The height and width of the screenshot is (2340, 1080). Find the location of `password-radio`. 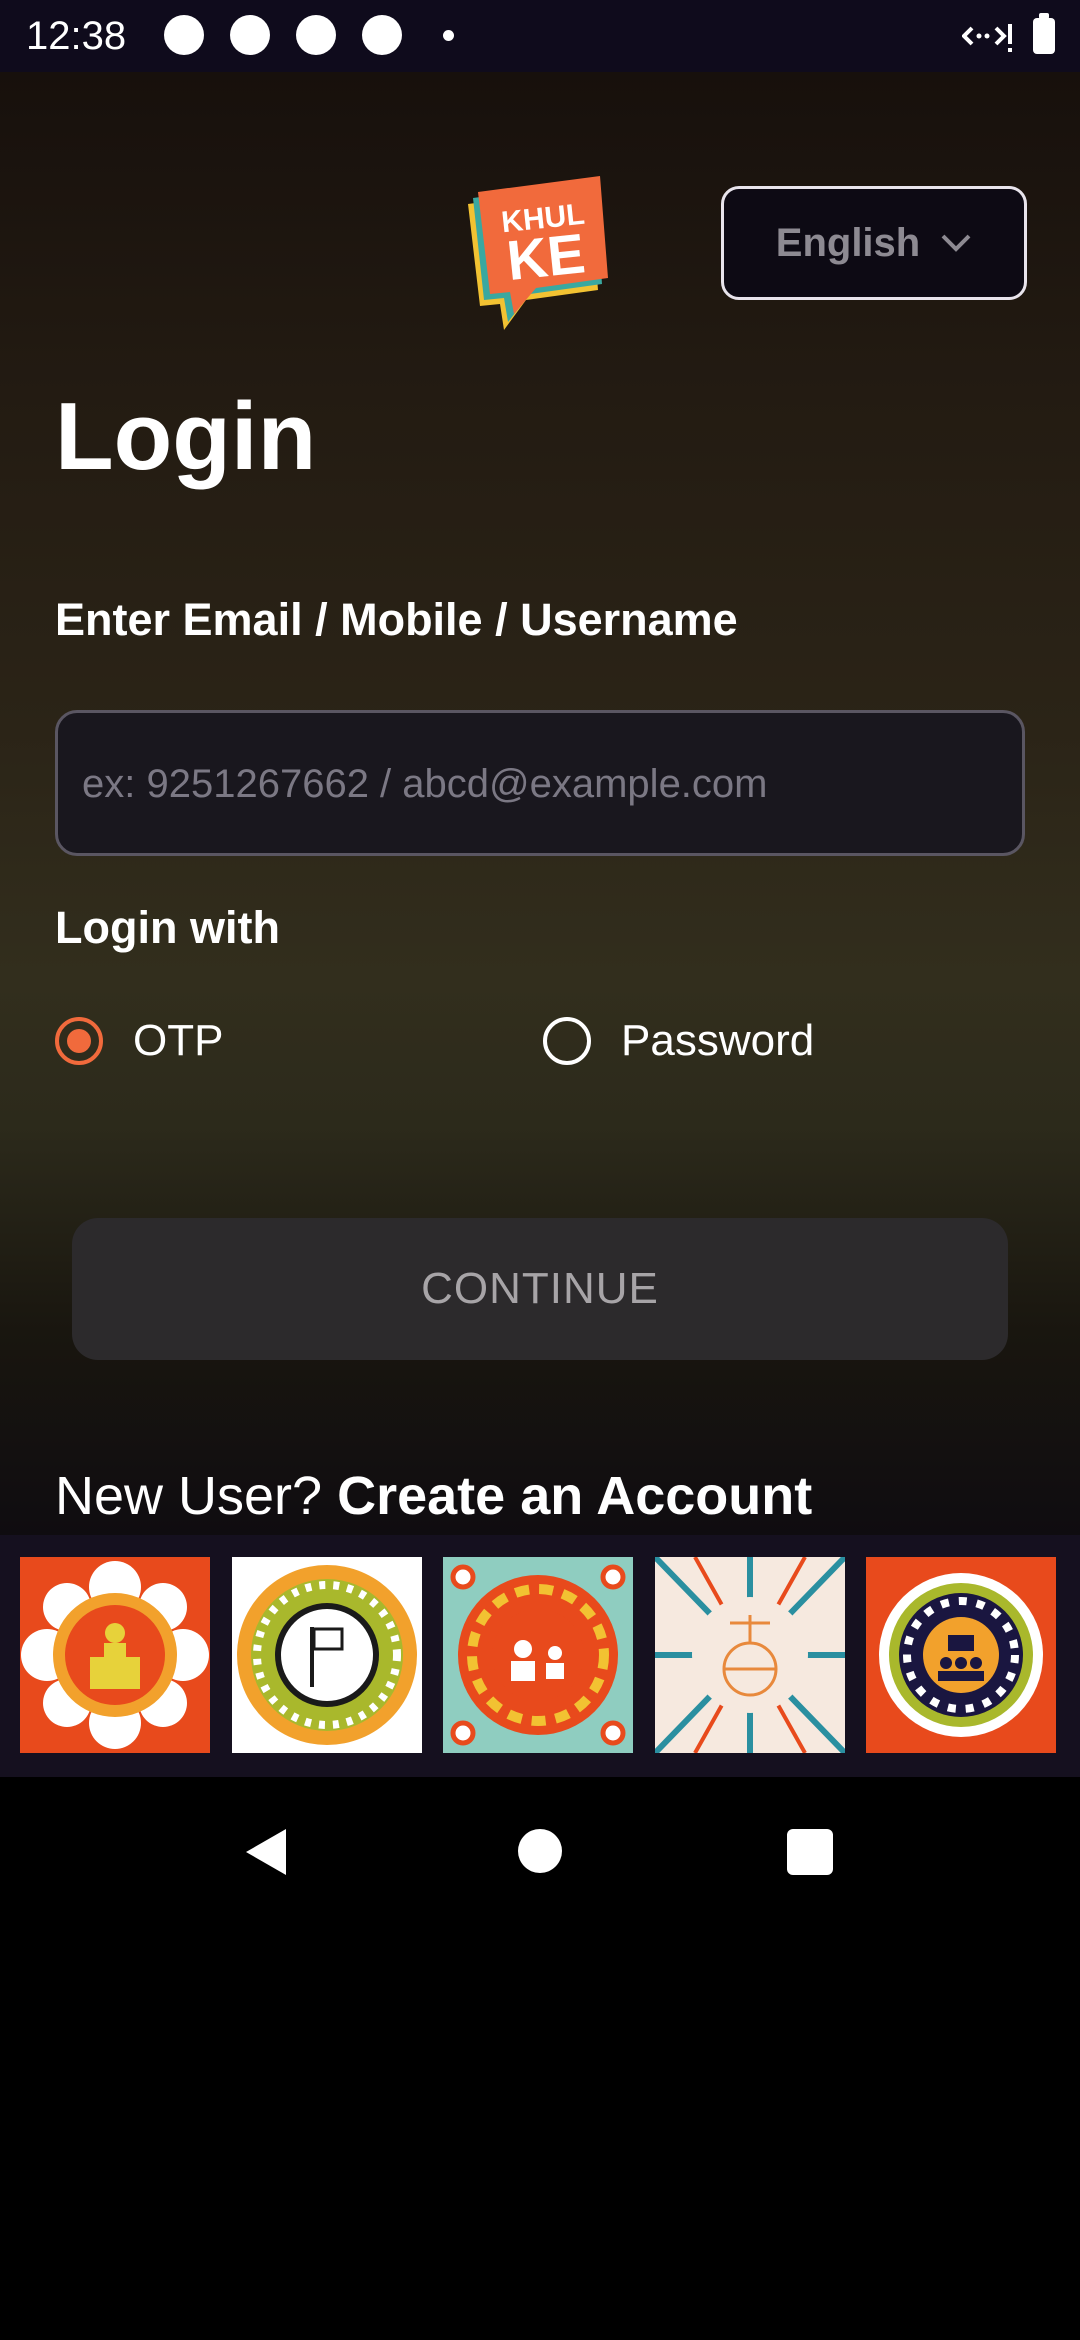

password-radio is located at coordinates (567, 1041).